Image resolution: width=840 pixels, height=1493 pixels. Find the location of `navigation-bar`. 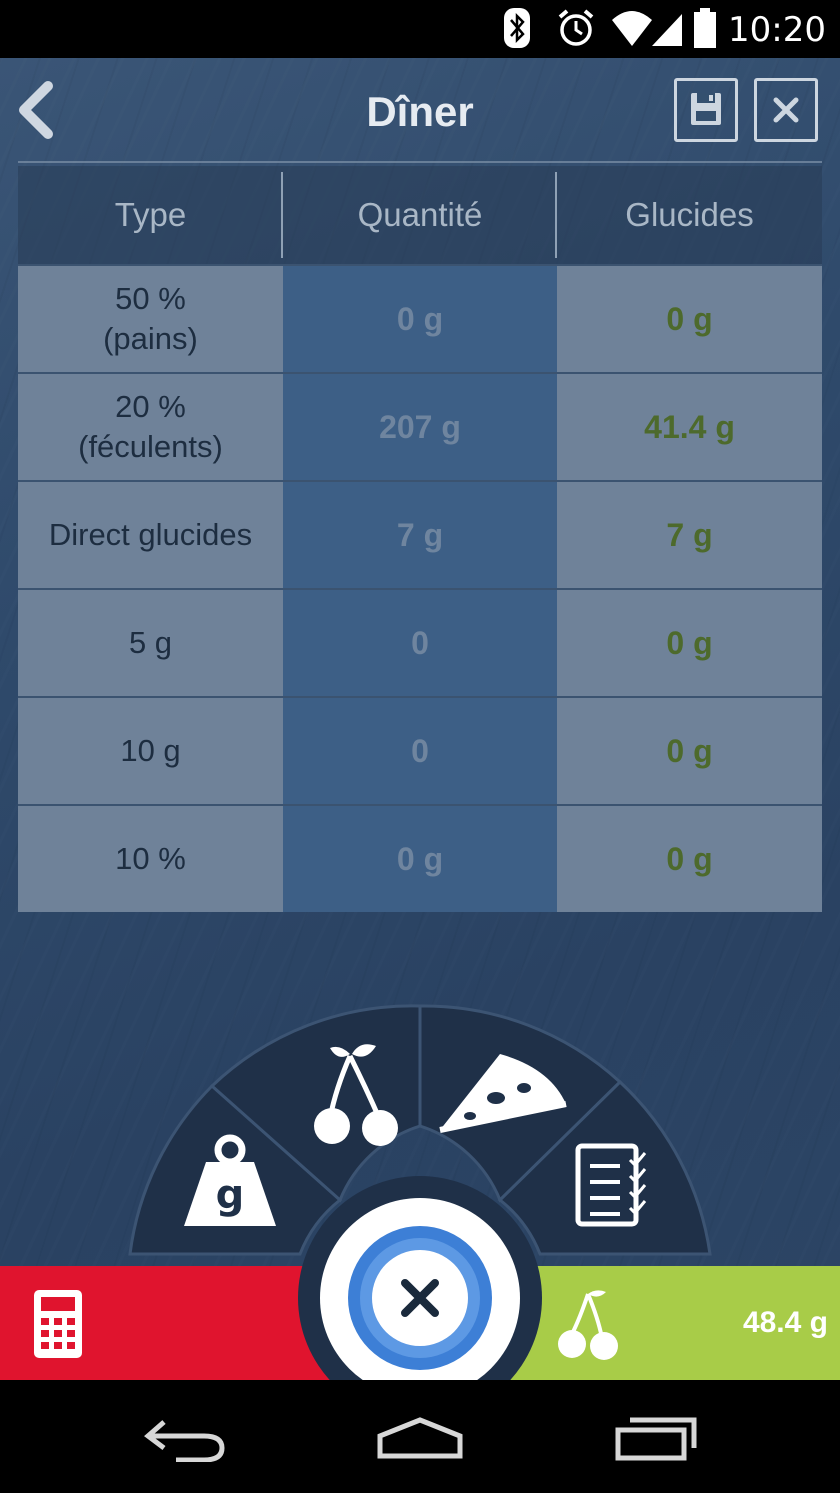

navigation-bar is located at coordinates (420, 1436).